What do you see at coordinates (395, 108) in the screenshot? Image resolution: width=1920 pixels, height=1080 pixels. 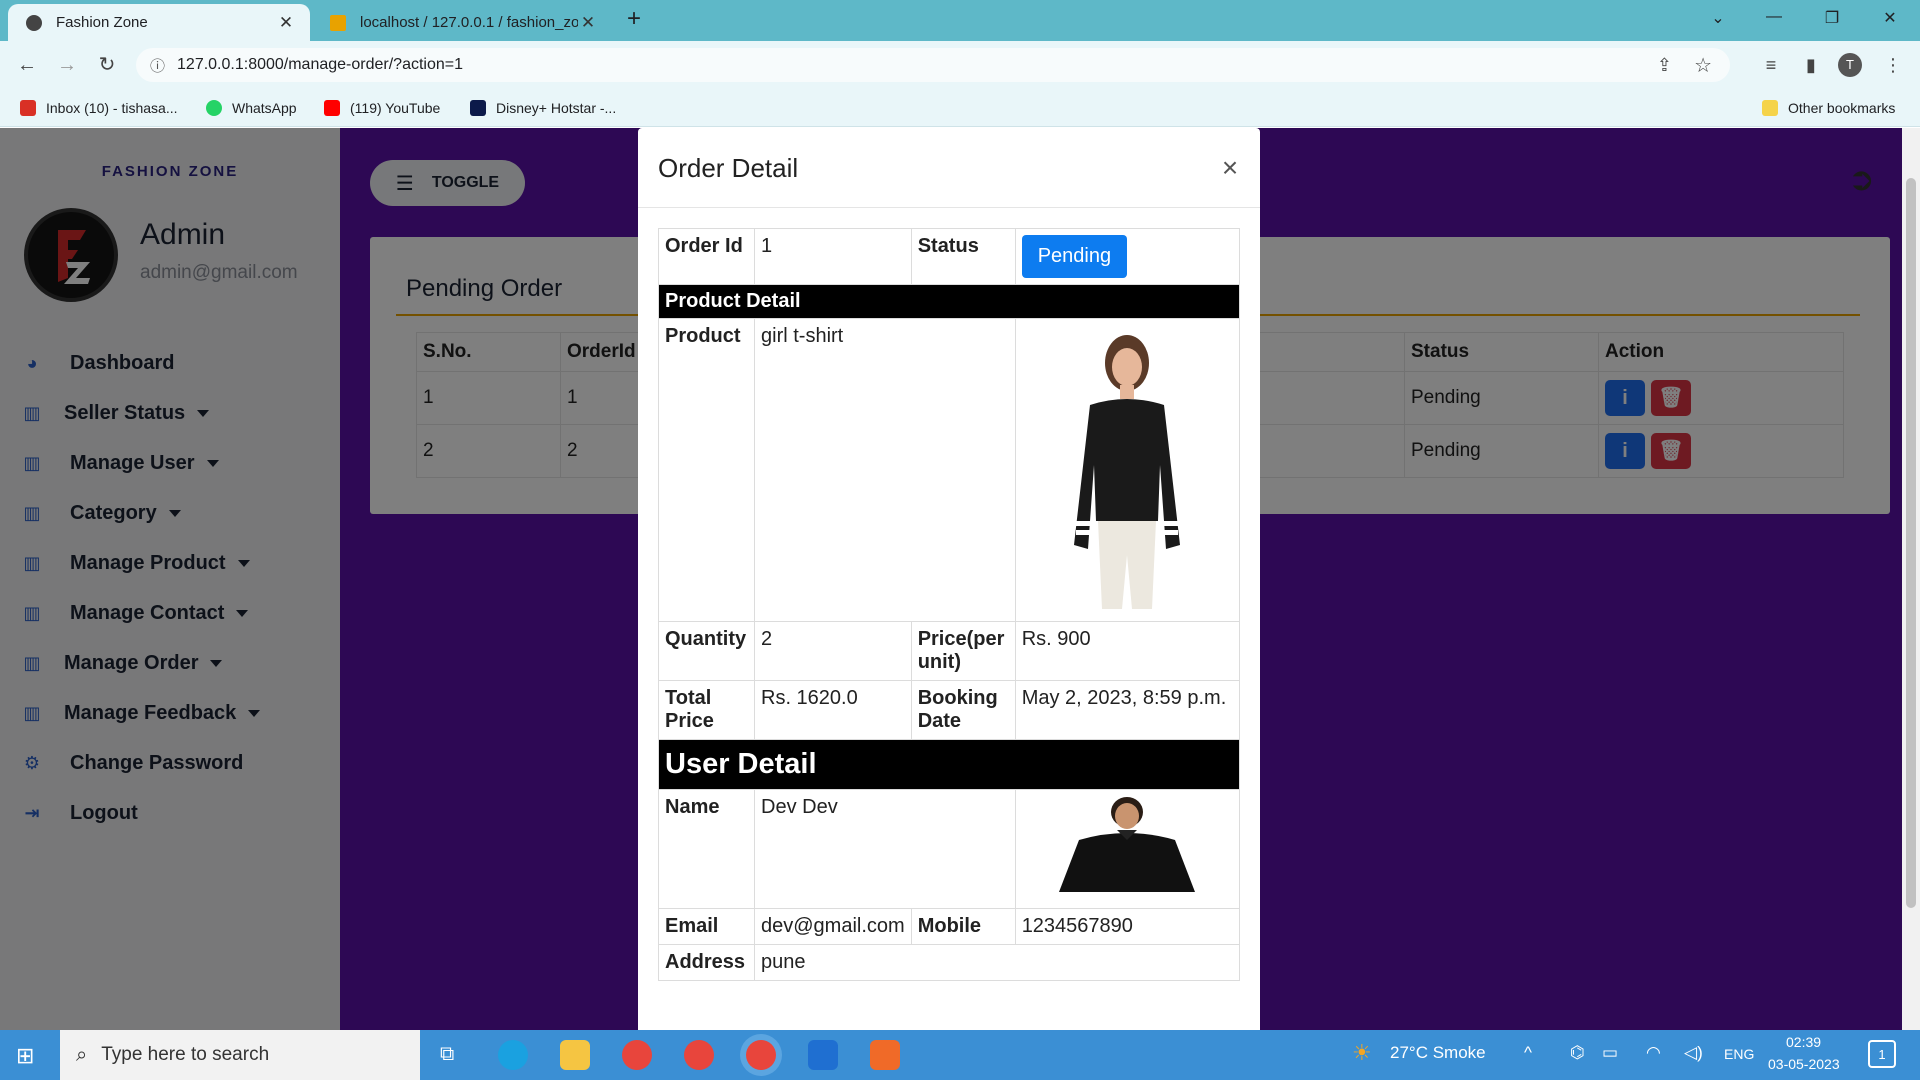 I see `bookmark-label: (119) YouTube` at bounding box center [395, 108].